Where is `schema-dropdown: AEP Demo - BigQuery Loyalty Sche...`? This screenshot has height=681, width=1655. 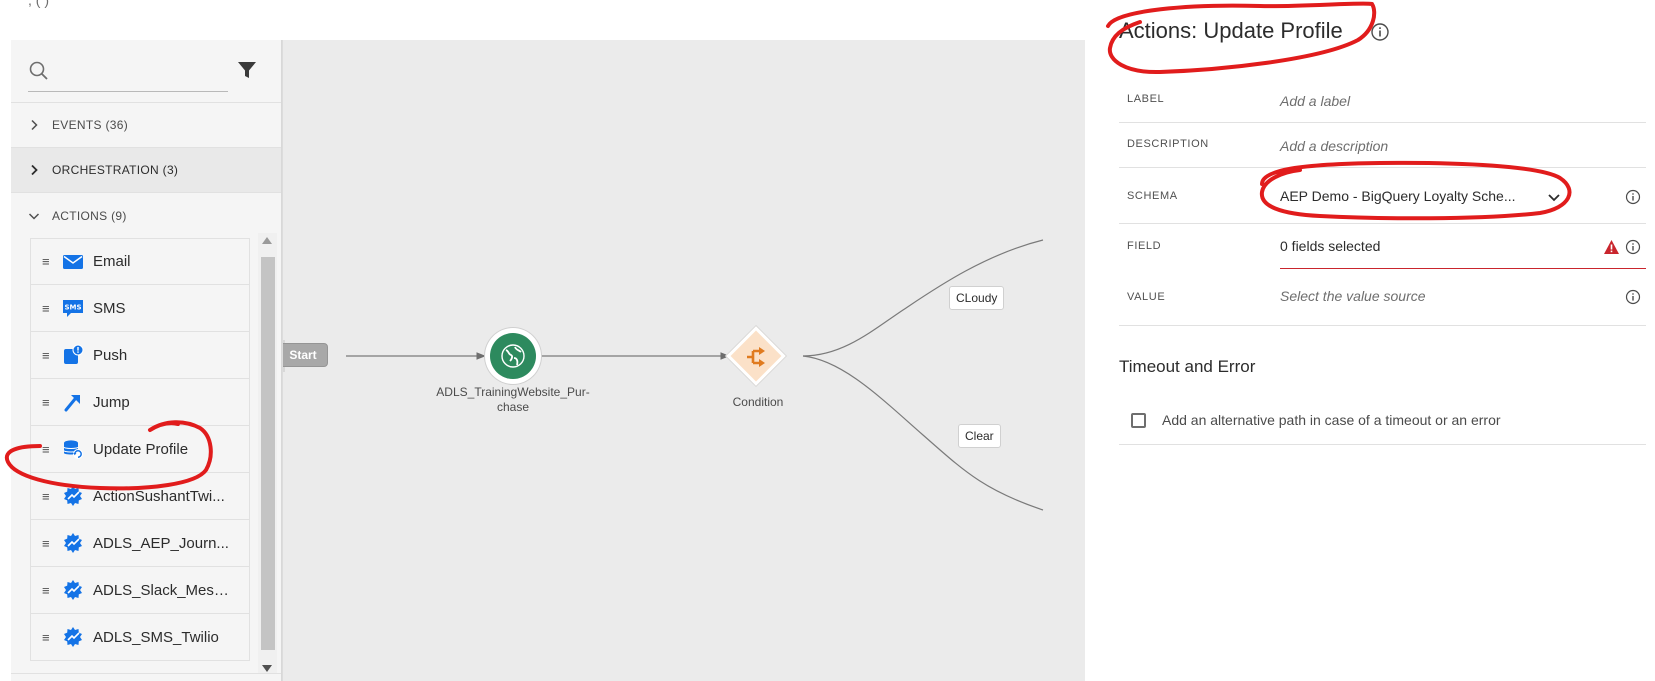
schema-dropdown: AEP Demo - BigQuery Loyalty Sche... is located at coordinates (1398, 196).